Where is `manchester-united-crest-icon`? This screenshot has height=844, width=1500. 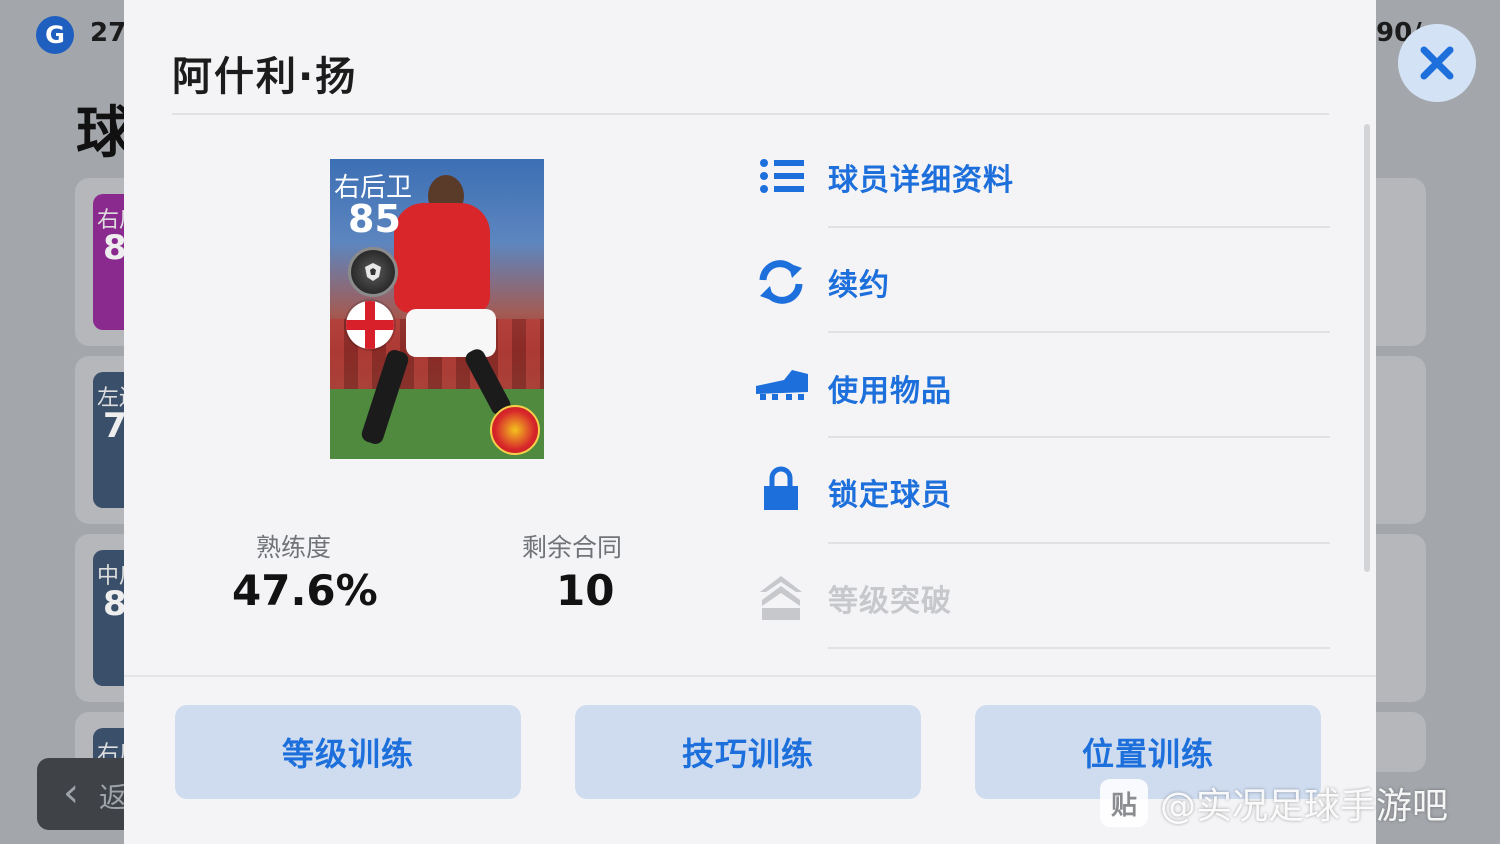 manchester-united-crest-icon is located at coordinates (515, 430).